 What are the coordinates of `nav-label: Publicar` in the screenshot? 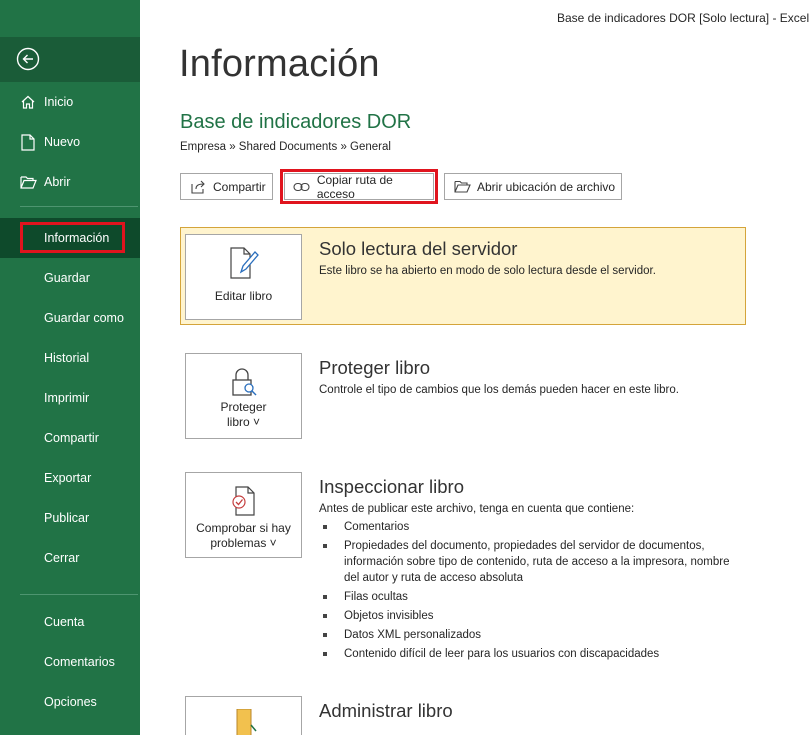 It's located at (67, 518).